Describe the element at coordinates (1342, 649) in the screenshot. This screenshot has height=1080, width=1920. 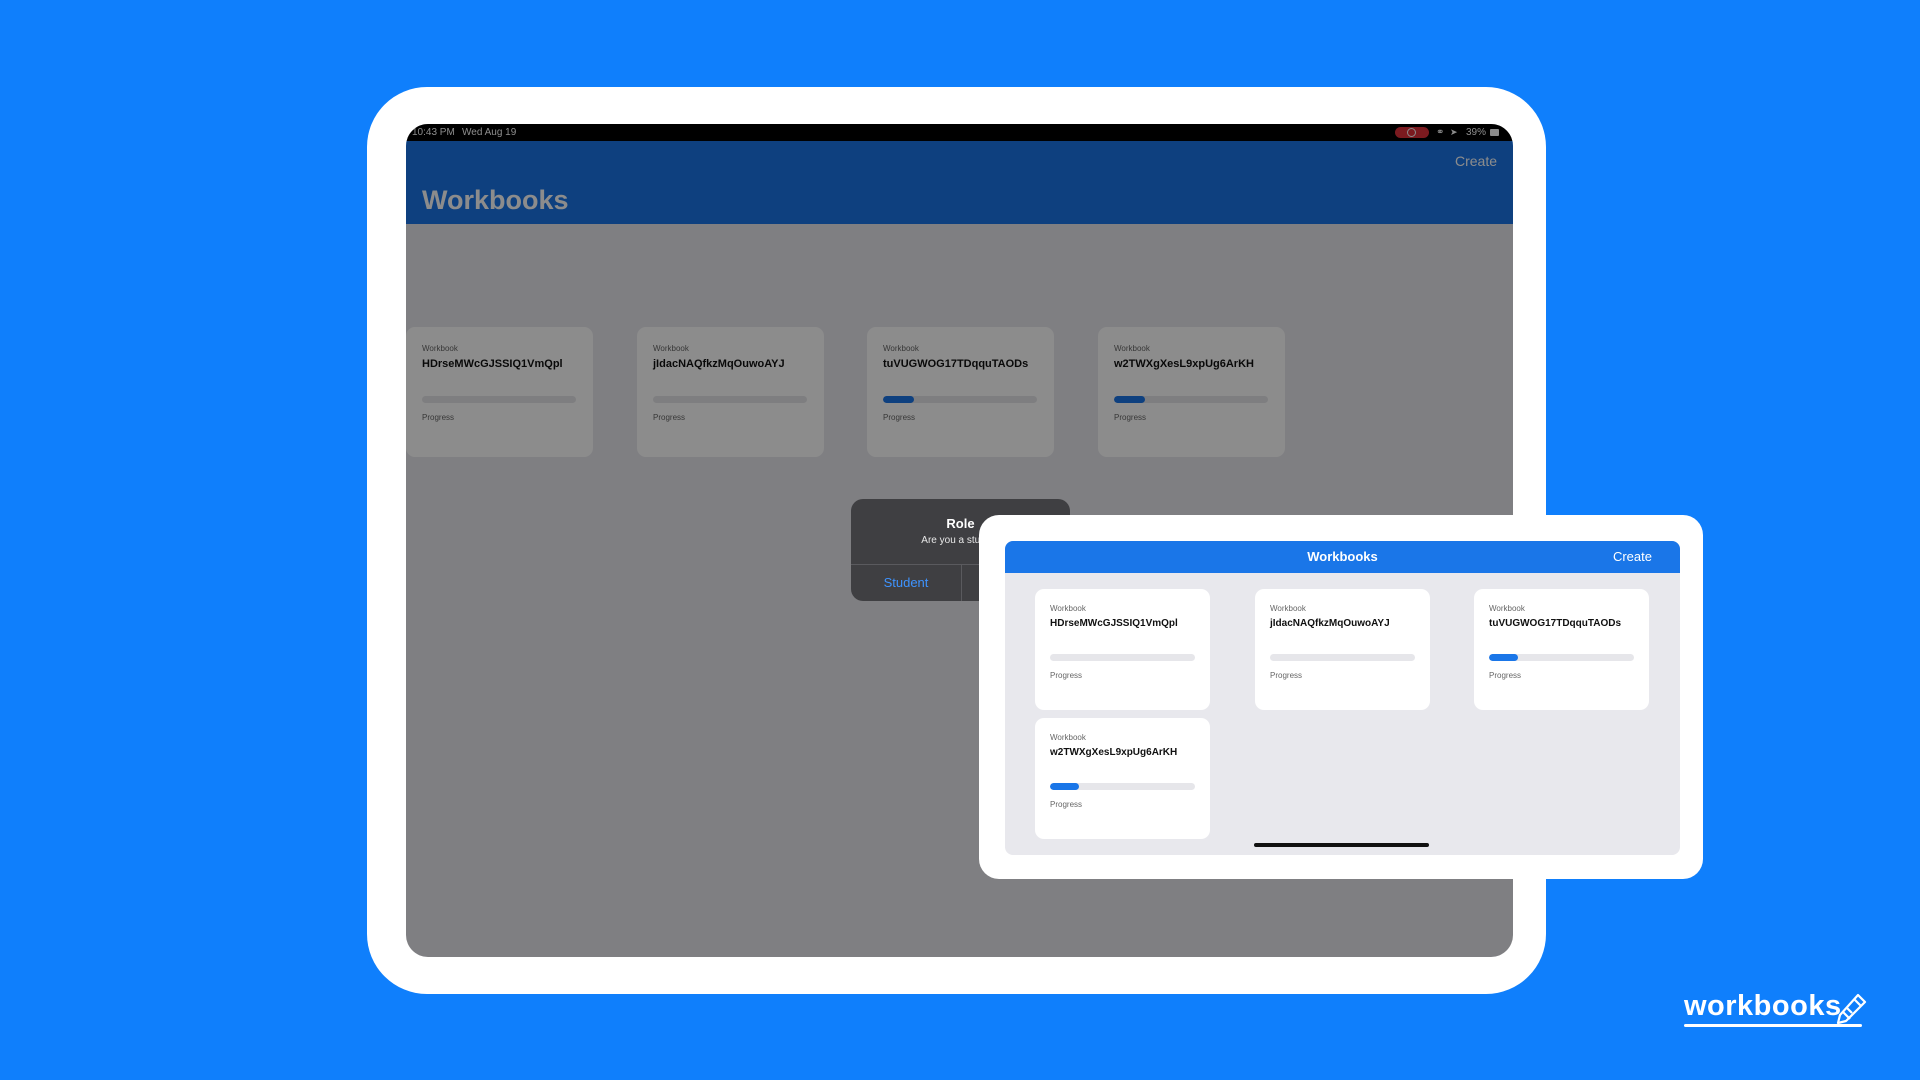
I see `workbook-card: Workbook jIdacNAQfkzMqOuwoAYJ Progress` at that location.